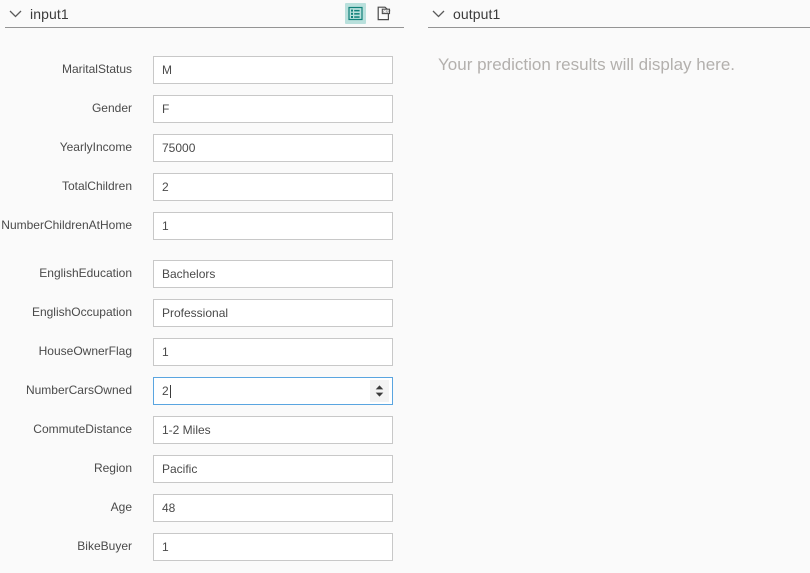  I want to click on spinner-down-icon, so click(379, 394).